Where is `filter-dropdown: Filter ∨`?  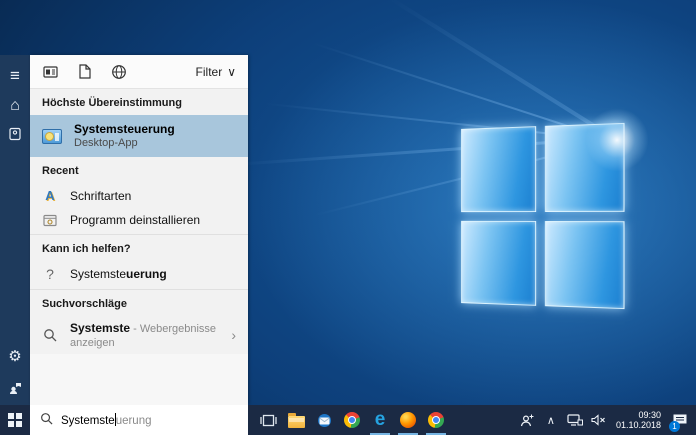
filter-dropdown: Filter ∨ is located at coordinates (216, 72).